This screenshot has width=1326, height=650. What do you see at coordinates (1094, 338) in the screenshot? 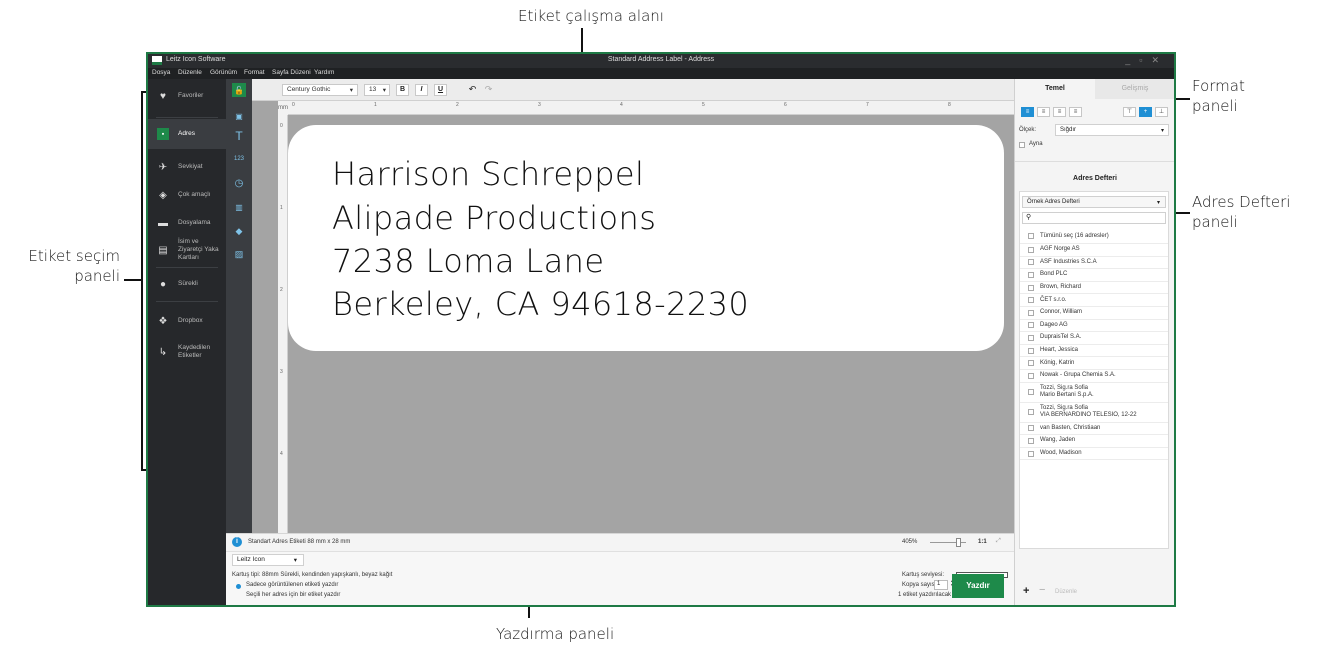
I see `address-list-item: DupraisTel S.A.` at bounding box center [1094, 338].